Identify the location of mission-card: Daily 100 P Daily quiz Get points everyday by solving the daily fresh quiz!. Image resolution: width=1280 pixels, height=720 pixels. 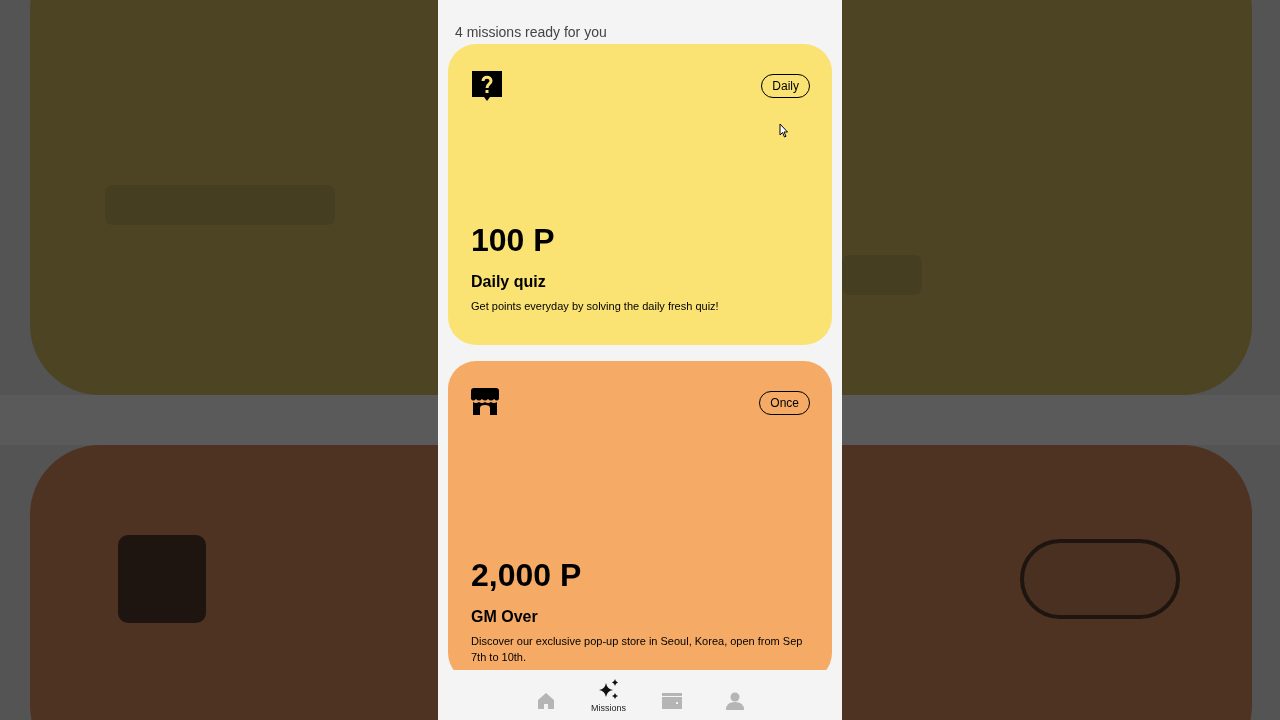
(640, 194).